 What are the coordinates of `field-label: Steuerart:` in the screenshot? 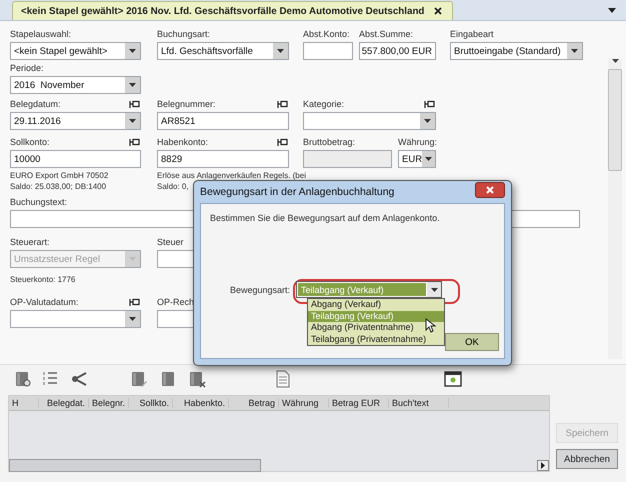 It's located at (30, 242).